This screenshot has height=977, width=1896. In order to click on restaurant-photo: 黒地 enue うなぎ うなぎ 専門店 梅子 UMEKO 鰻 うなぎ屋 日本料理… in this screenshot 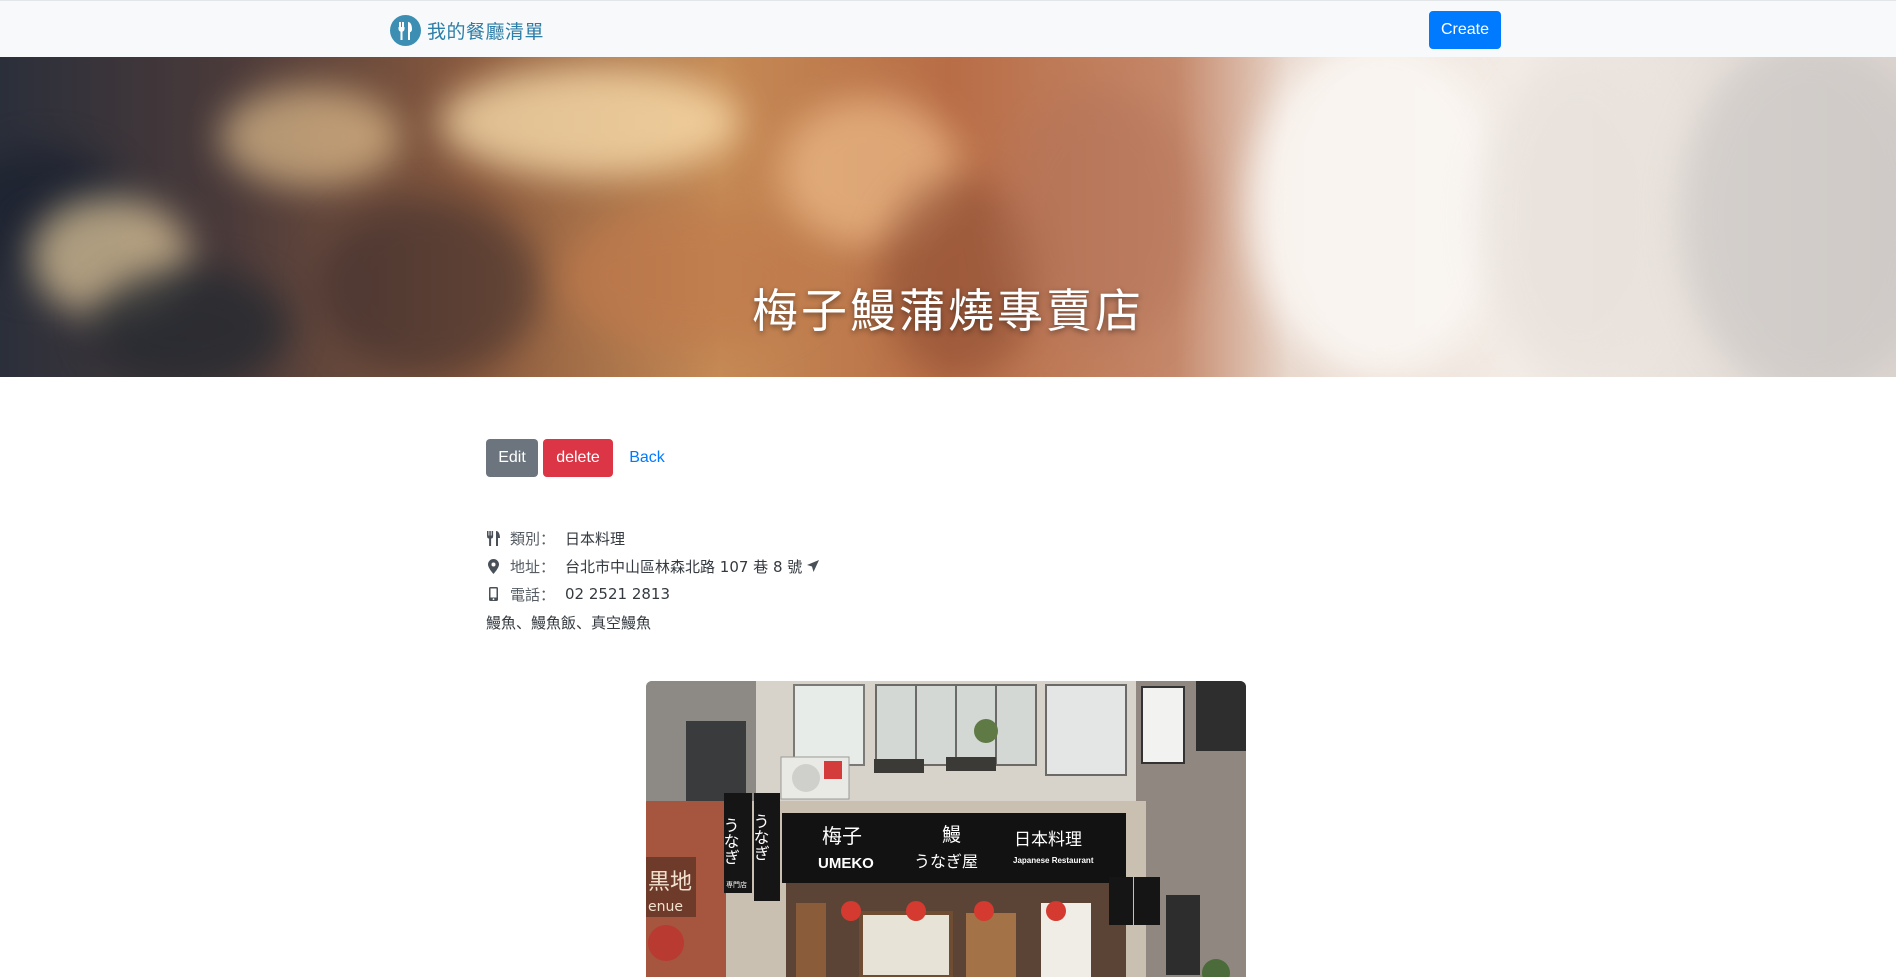, I will do `click(946, 829)`.